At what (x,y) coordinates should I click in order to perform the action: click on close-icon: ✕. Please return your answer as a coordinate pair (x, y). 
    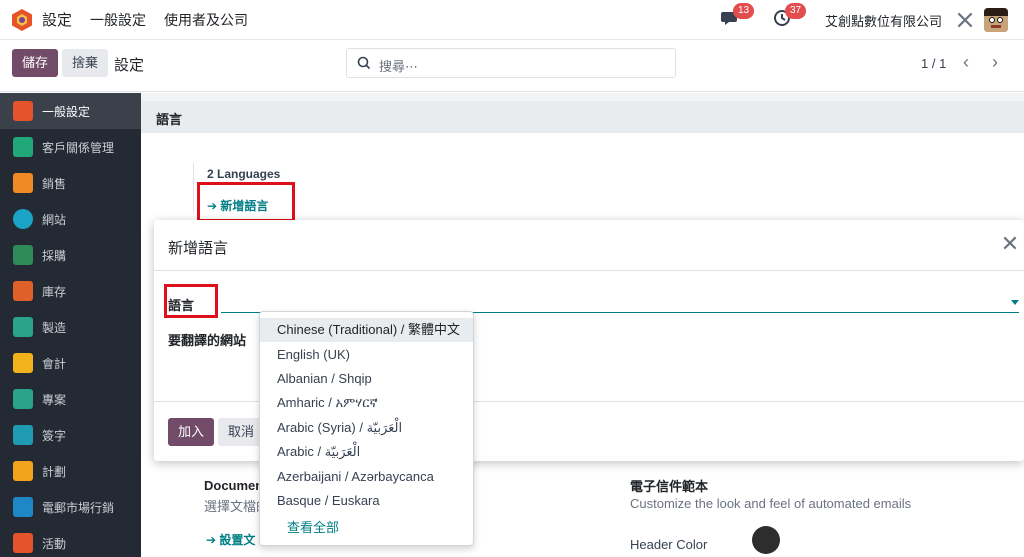
    Looking at the image, I should click on (1010, 244).